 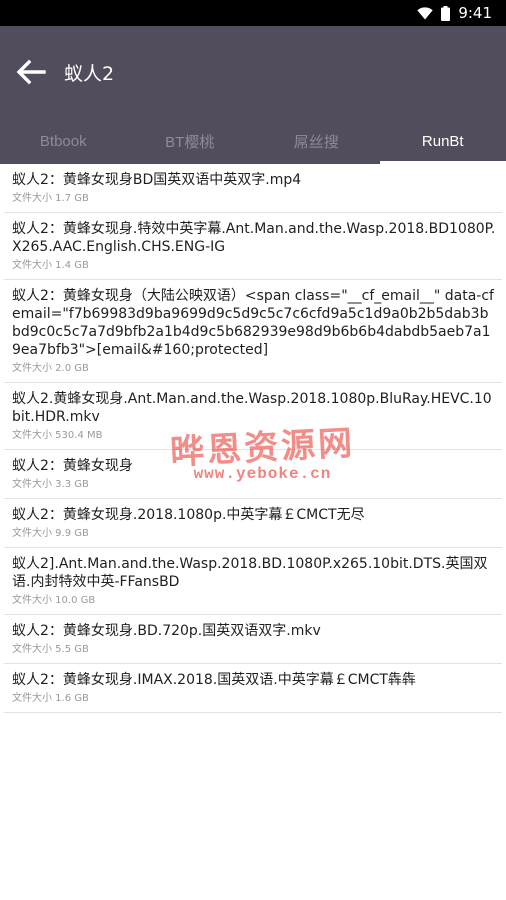 I want to click on list-item: 蚁人2：黄蜂女现身BD国英双语中英双字.mp4 文件大小 1.7 GB, so click(x=253, y=188).